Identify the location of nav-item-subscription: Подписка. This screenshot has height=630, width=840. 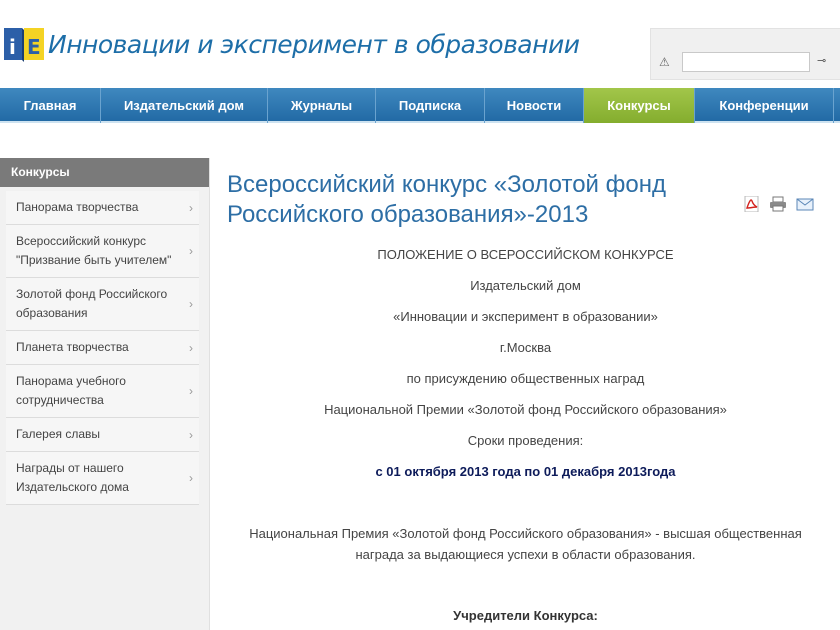
(430, 105).